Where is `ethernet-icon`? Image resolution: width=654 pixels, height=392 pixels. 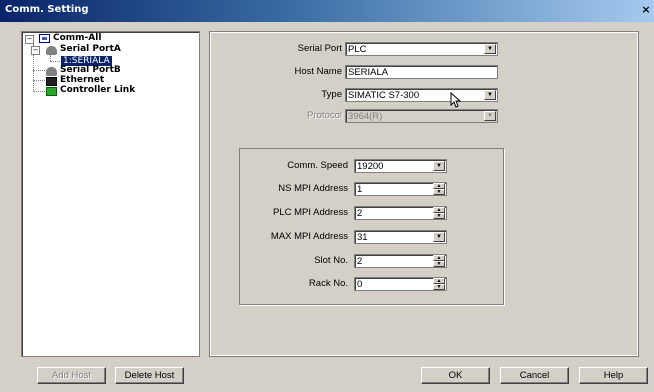
ethernet-icon is located at coordinates (51, 81).